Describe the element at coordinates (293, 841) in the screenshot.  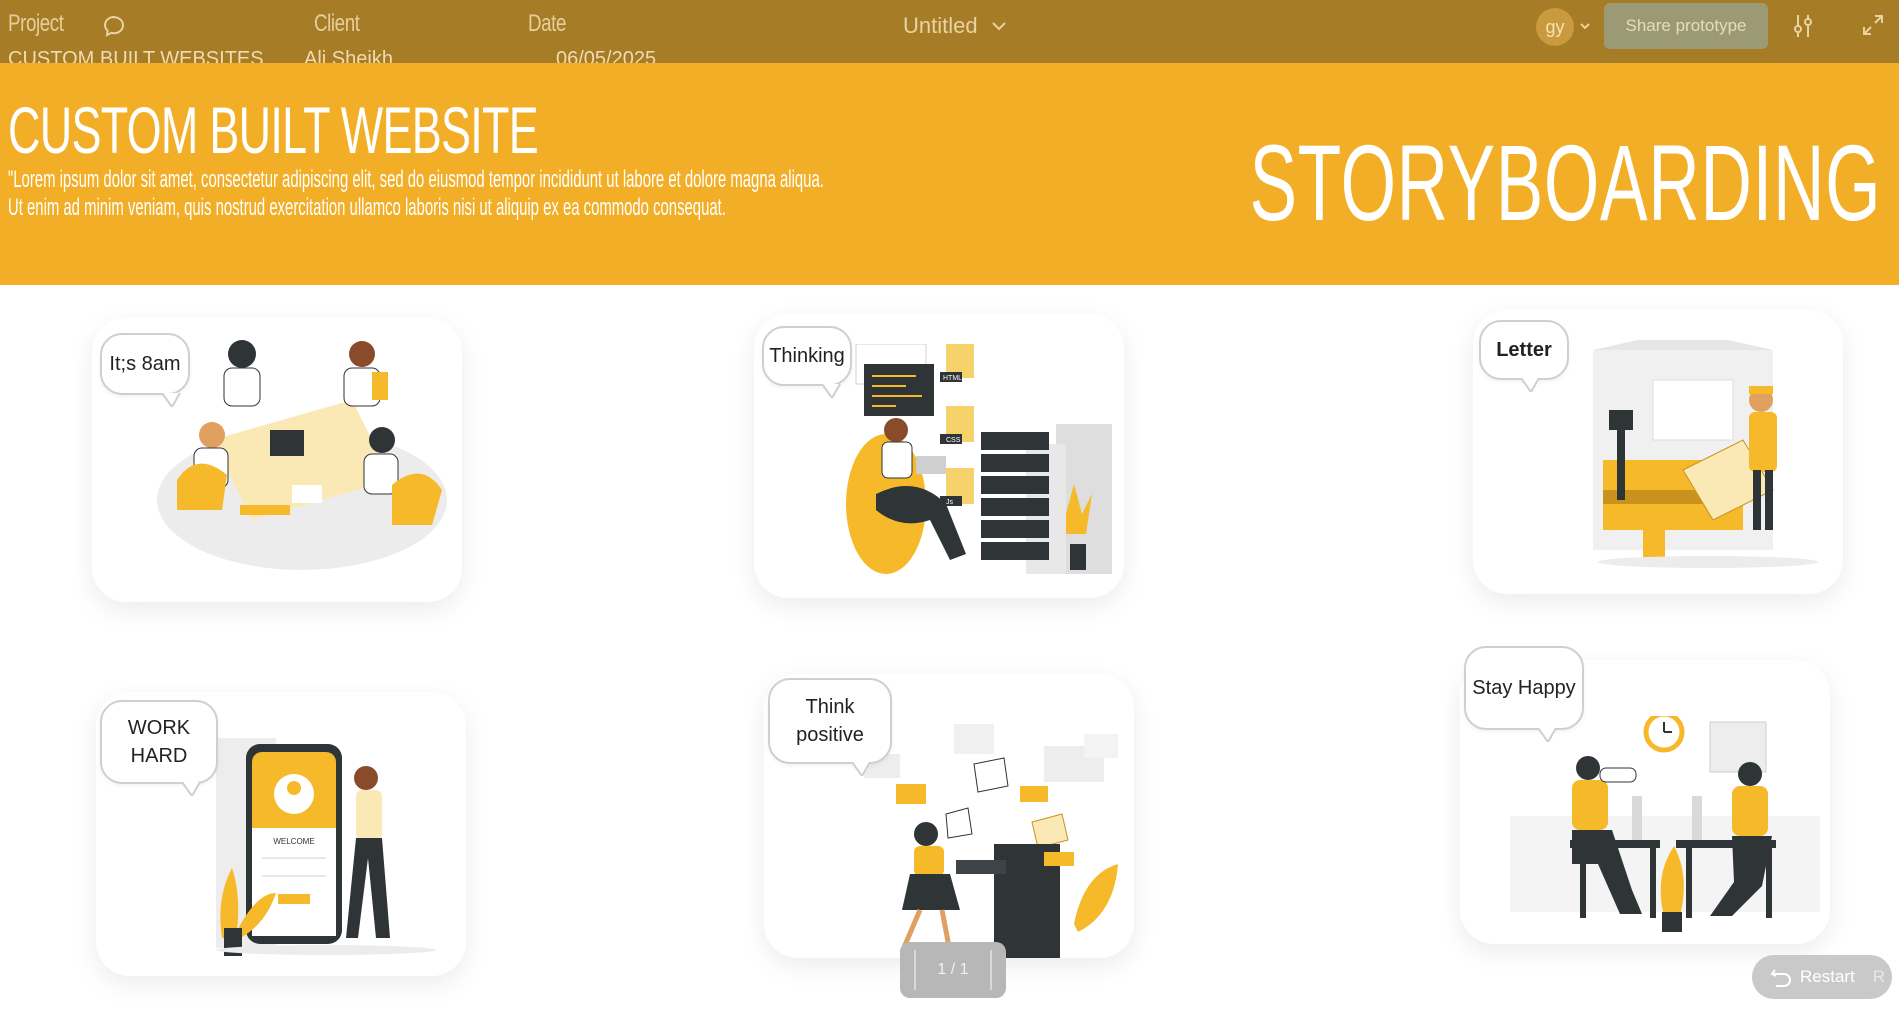
I see `welcome-text: WELCOME` at that location.